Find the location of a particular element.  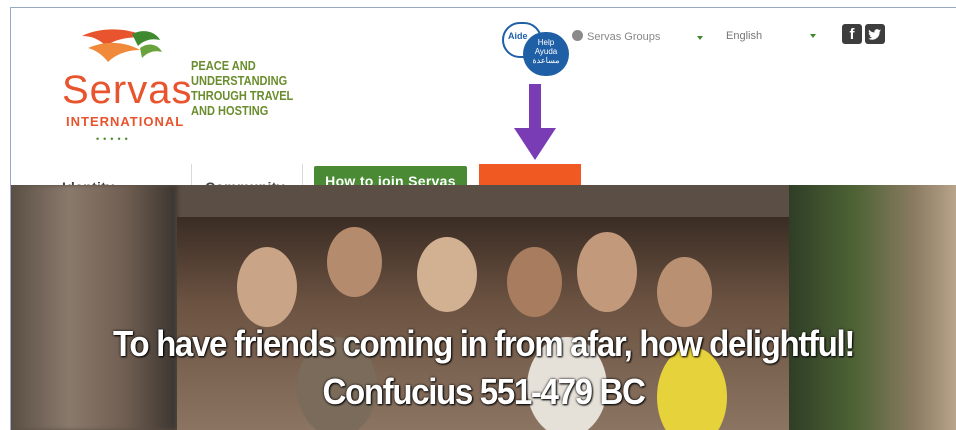

help-button: Aide Help Ayuda مساعدة is located at coordinates (537, 52).